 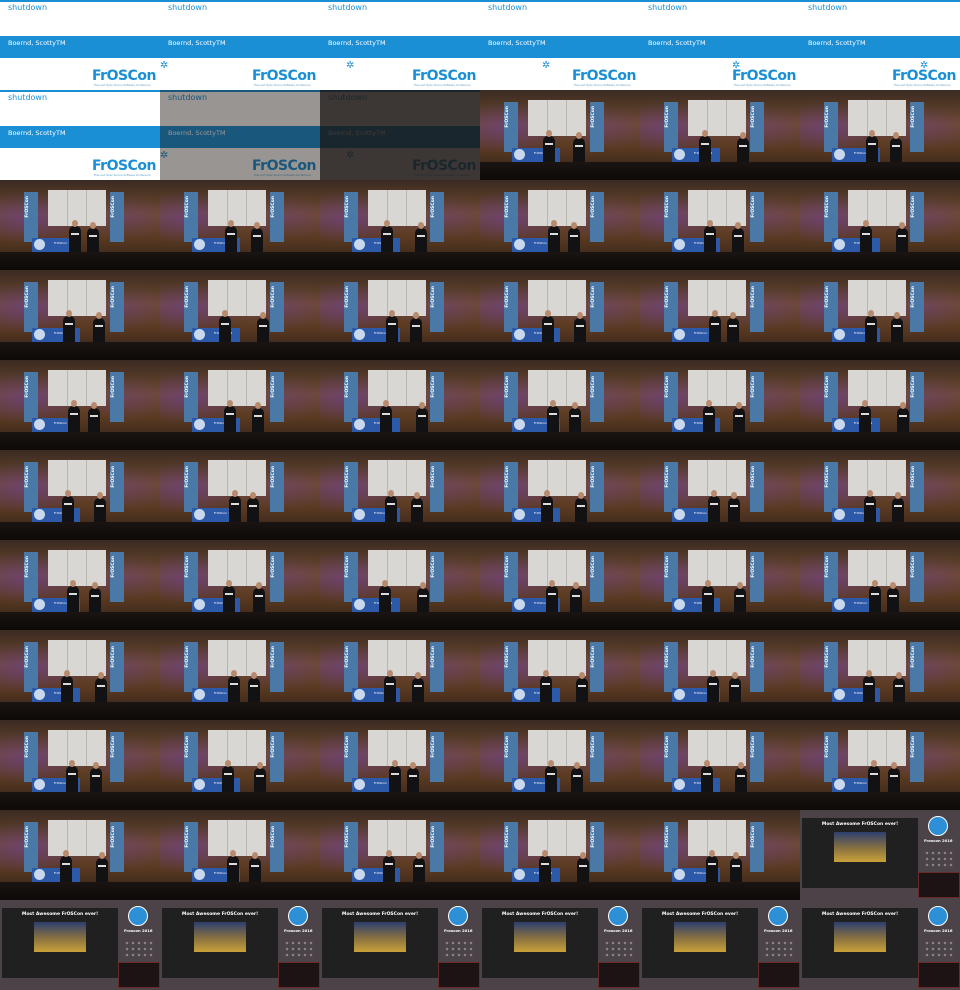 I want to click on speaker-names: Boernd, ScottyTM, so click(x=677, y=43).